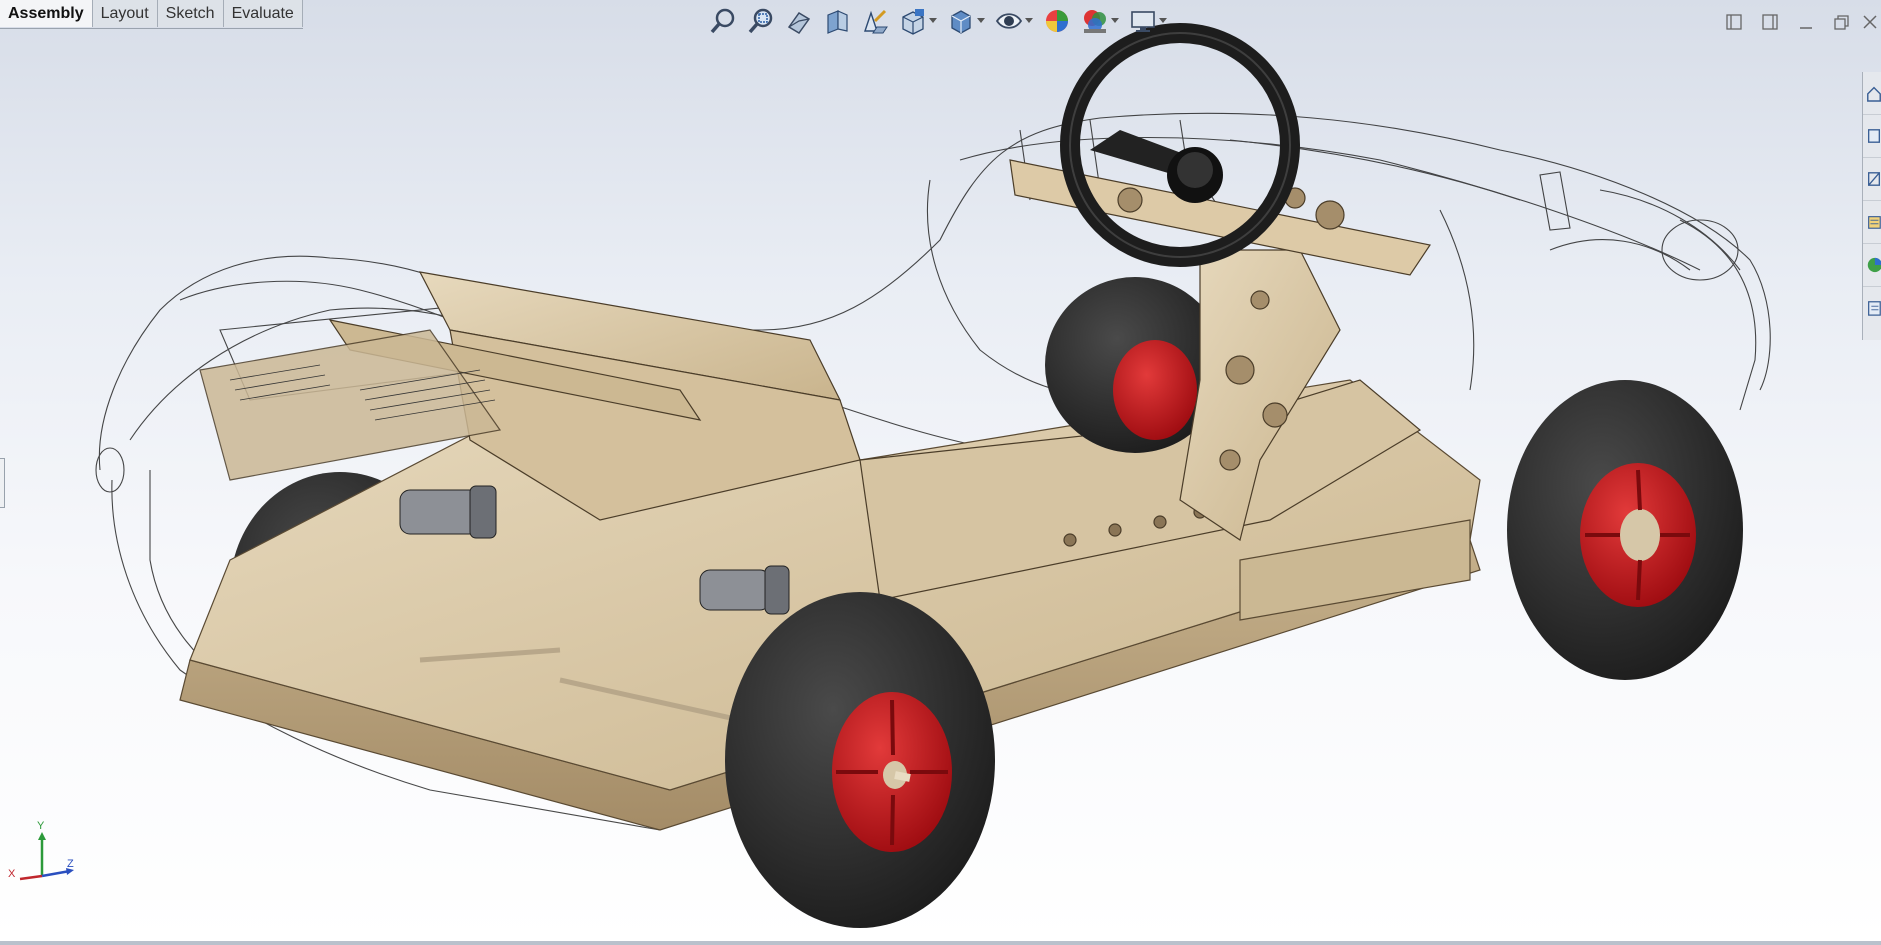 The height and width of the screenshot is (945, 1881). Describe the element at coordinates (1143, 21) in the screenshot. I see `view-settings-icon` at that location.